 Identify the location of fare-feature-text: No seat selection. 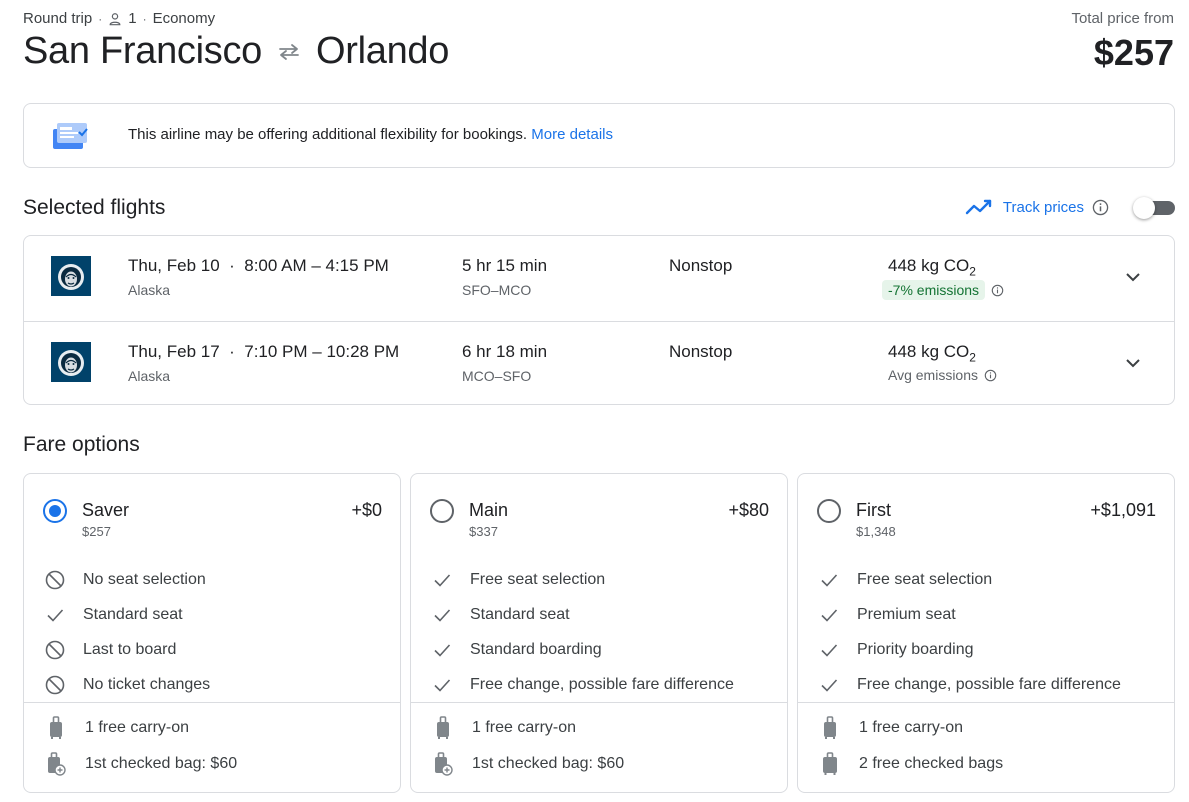
(144, 579).